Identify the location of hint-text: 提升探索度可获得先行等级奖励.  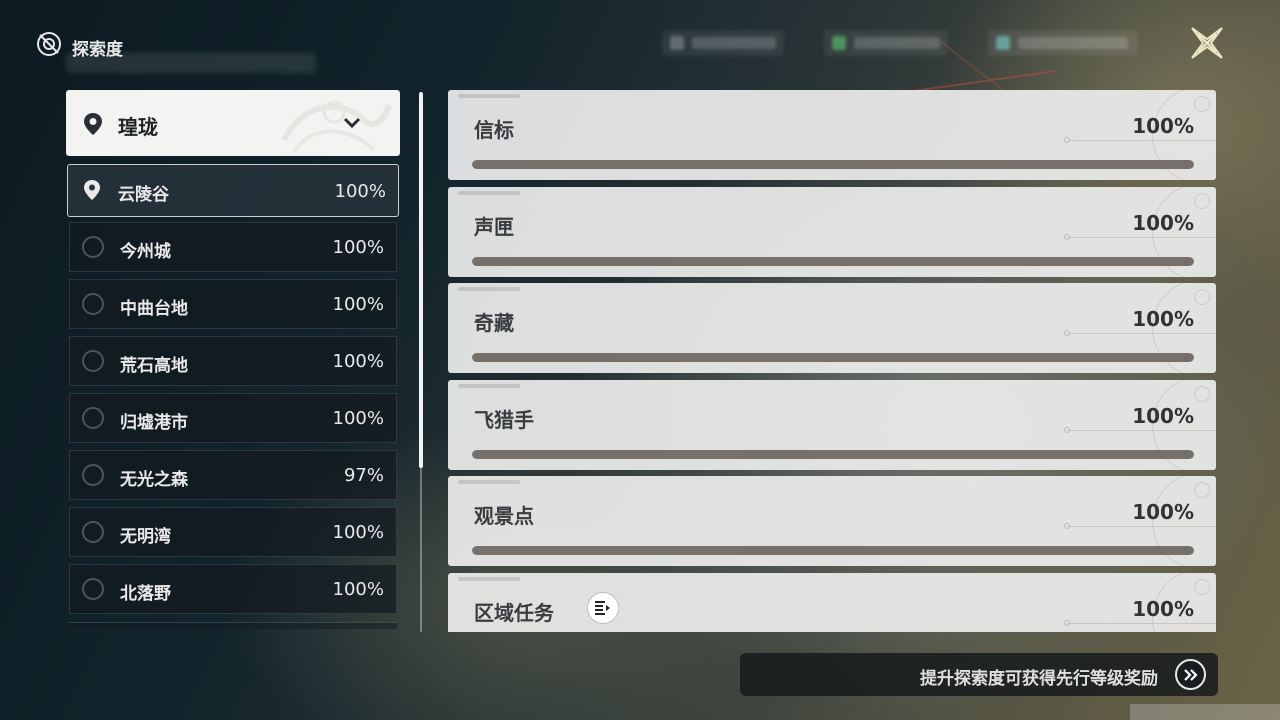
(1039, 679).